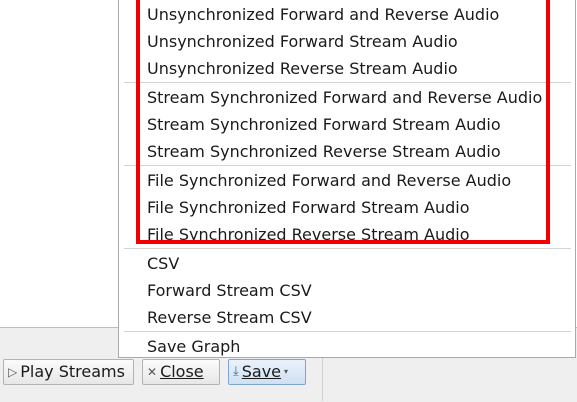 This screenshot has width=577, height=402. I want to click on play-streams-label: Play Streams, so click(72, 371).